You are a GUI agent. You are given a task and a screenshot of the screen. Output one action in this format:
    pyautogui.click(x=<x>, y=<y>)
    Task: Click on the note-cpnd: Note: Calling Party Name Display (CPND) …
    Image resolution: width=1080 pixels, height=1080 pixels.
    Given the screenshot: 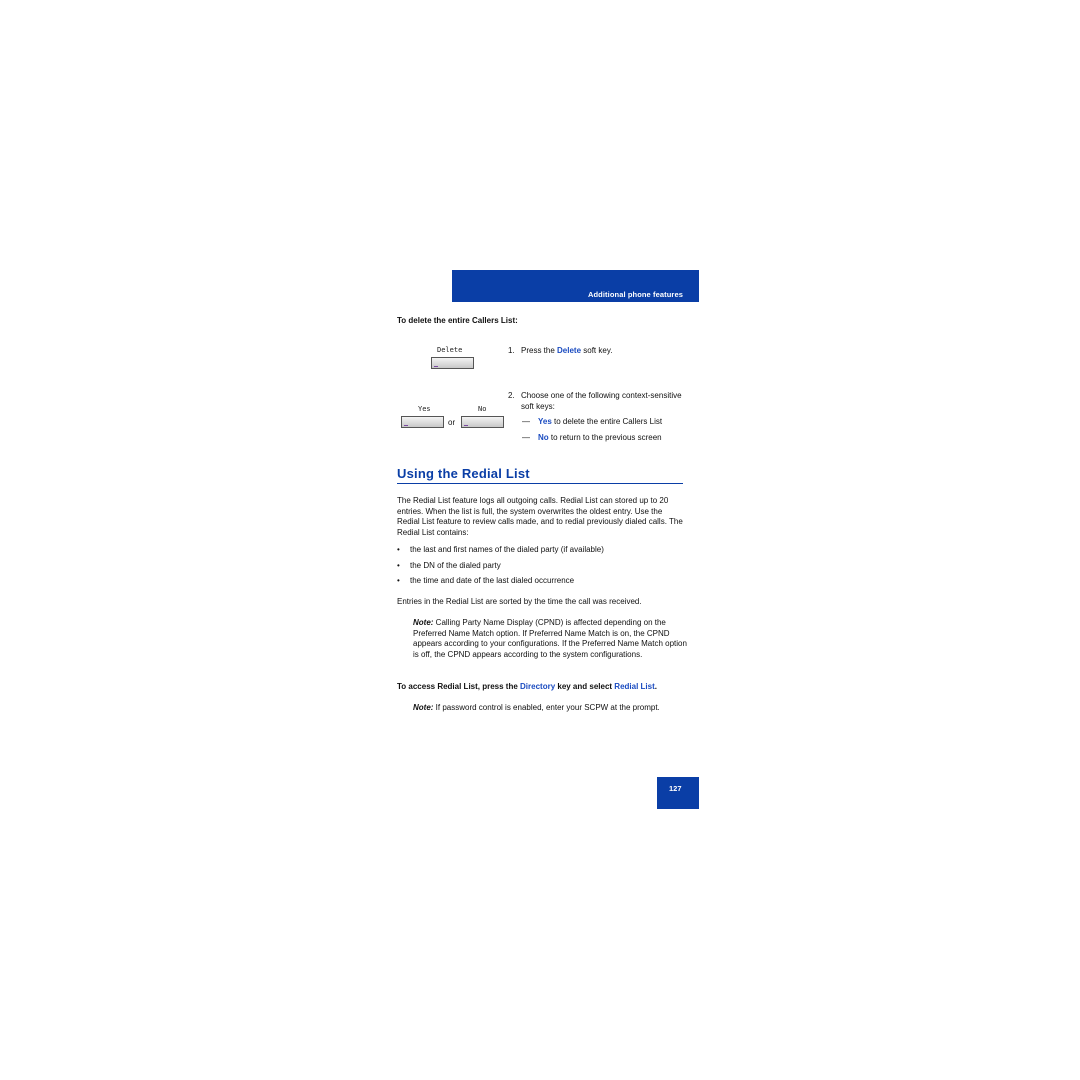 What is the action you would take?
    pyautogui.click(x=550, y=639)
    